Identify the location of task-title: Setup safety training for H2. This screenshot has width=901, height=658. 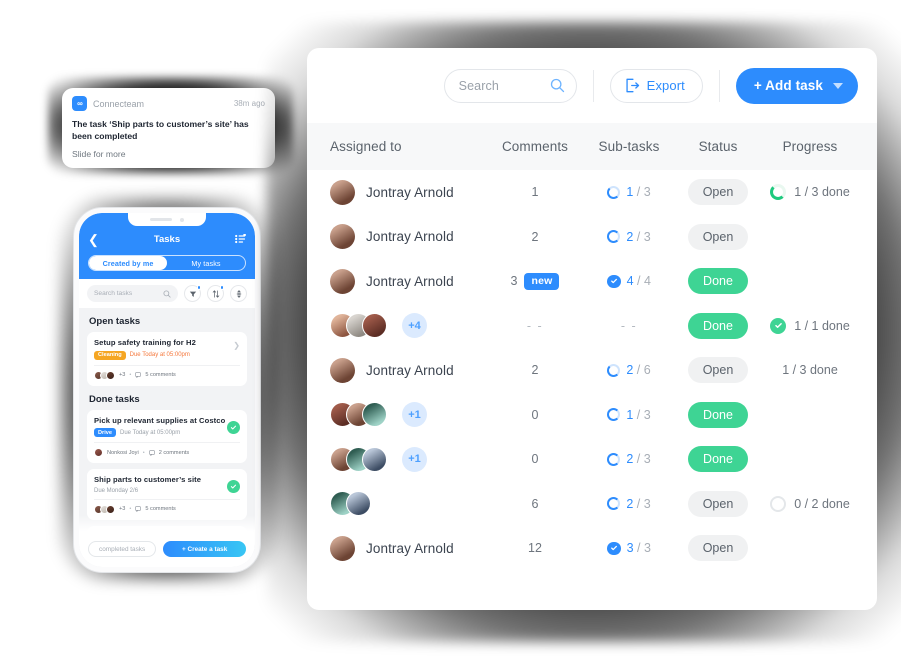
(145, 342).